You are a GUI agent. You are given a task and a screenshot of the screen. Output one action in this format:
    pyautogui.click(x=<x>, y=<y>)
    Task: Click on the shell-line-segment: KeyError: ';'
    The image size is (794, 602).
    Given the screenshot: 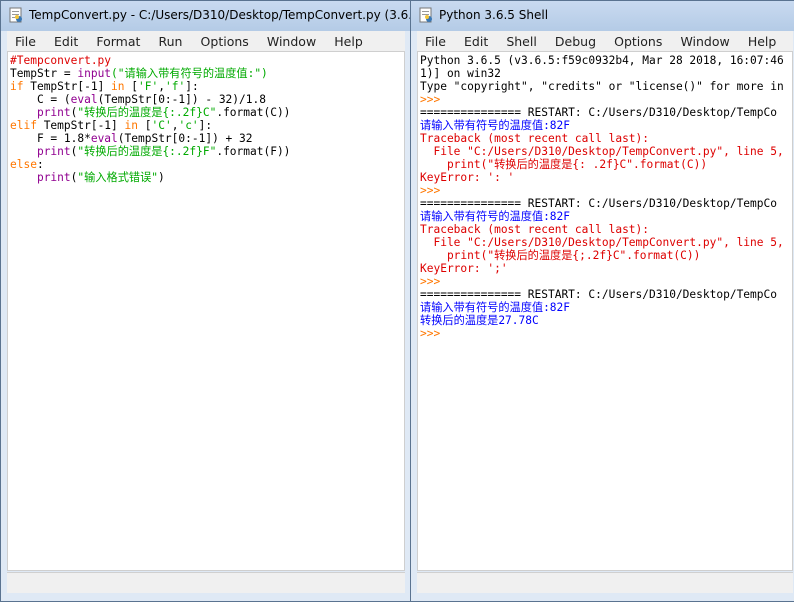 What is the action you would take?
    pyautogui.click(x=464, y=268)
    